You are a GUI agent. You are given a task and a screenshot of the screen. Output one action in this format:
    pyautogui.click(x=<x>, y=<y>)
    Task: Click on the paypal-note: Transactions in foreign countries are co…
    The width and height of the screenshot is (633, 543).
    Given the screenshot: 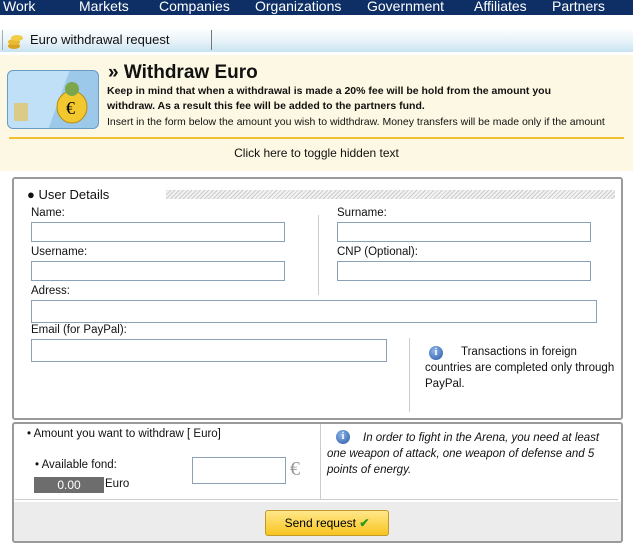 What is the action you would take?
    pyautogui.click(x=520, y=368)
    